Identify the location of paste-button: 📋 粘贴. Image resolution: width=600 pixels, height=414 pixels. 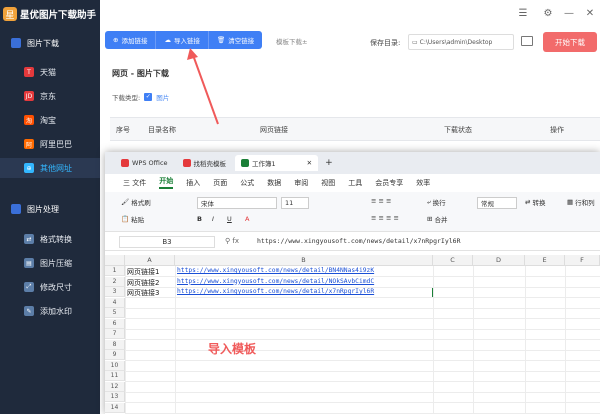
(132, 219).